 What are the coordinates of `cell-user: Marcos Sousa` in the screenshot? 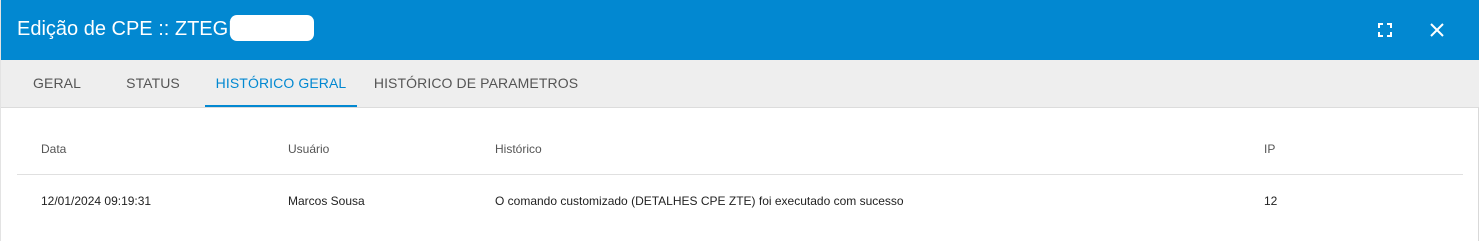 It's located at (326, 201).